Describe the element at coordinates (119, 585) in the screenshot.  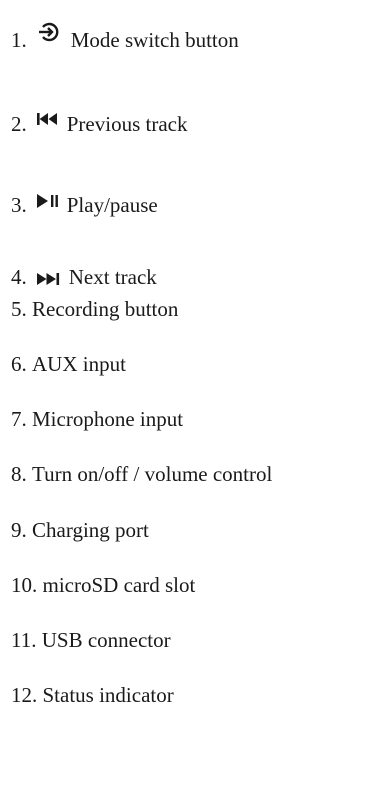
I see `item-label: microSD card slot` at that location.